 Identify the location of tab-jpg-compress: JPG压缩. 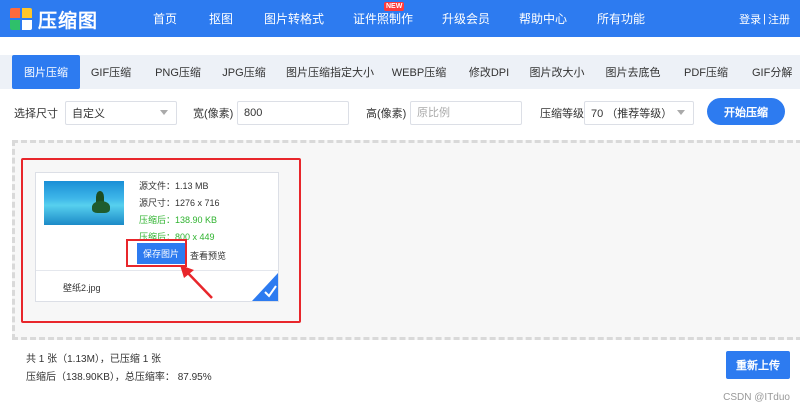
(244, 72).